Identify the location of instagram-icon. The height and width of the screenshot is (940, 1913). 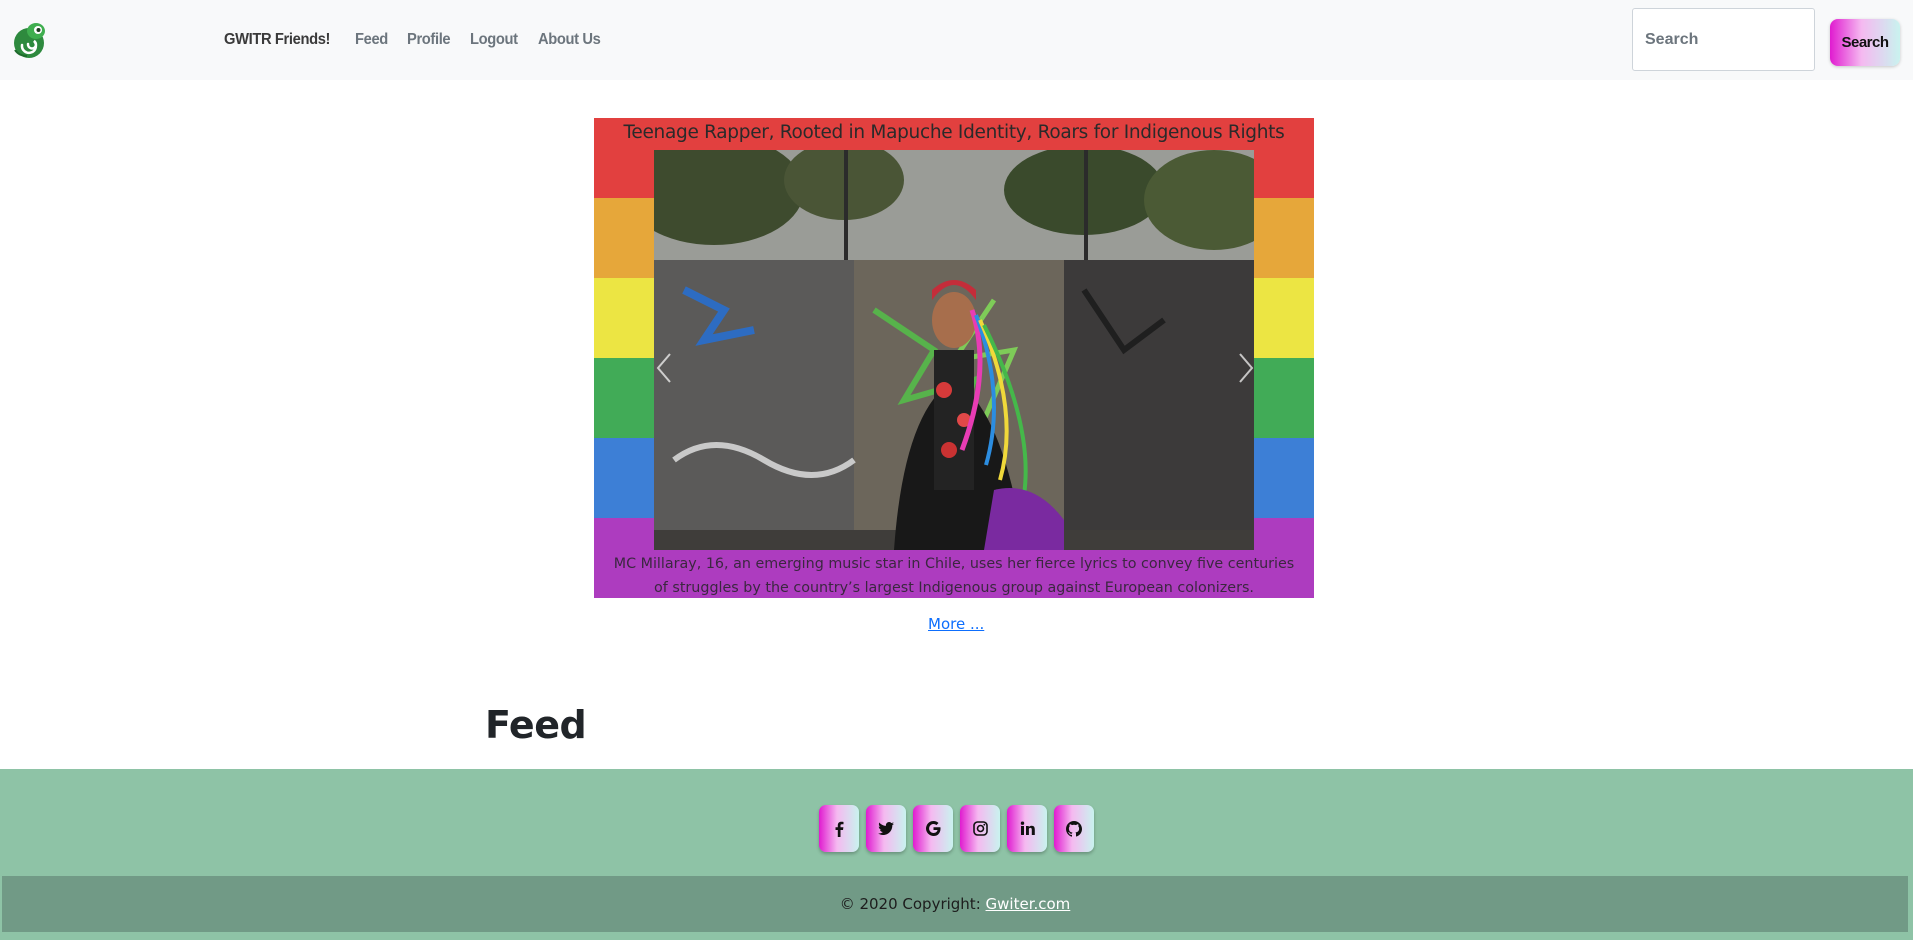
(980, 828).